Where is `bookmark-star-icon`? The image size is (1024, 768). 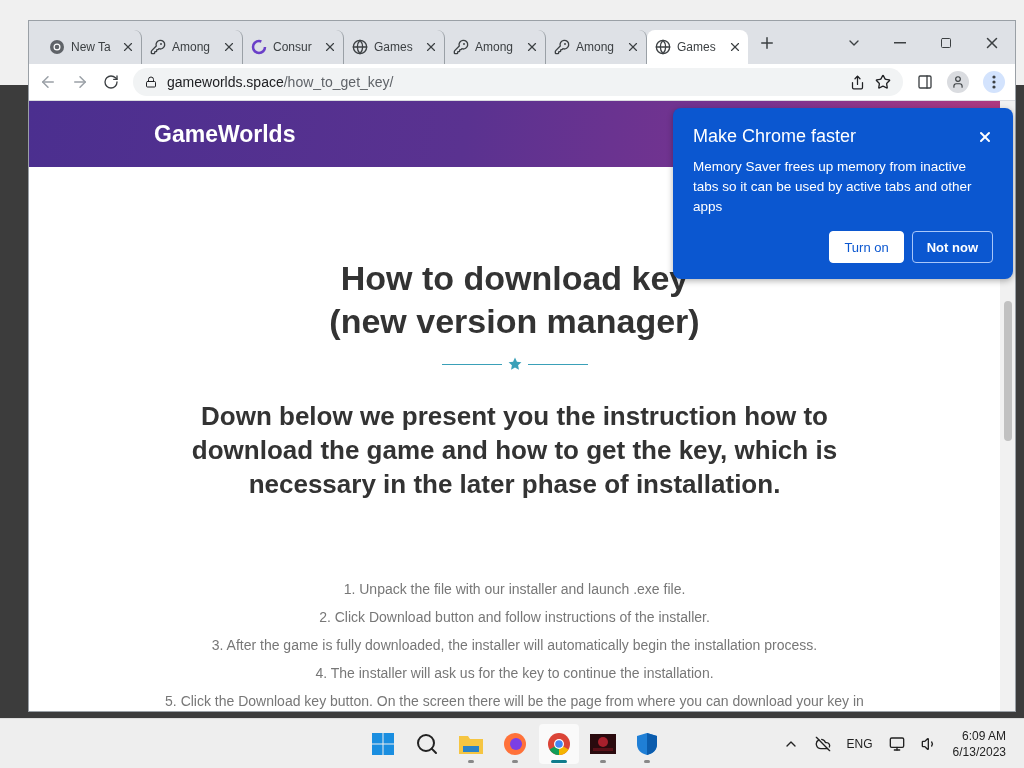
bookmark-star-icon is located at coordinates (883, 82).